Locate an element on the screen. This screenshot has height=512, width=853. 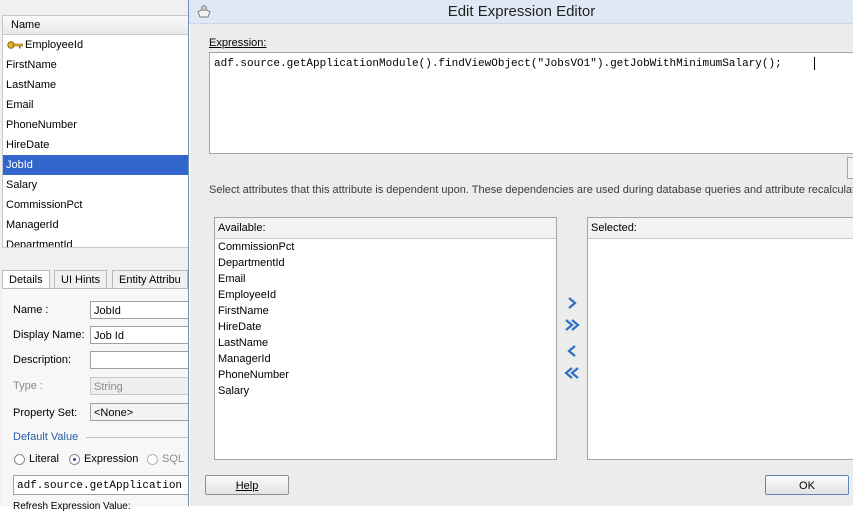
help-button: Help is located at coordinates (247, 485).